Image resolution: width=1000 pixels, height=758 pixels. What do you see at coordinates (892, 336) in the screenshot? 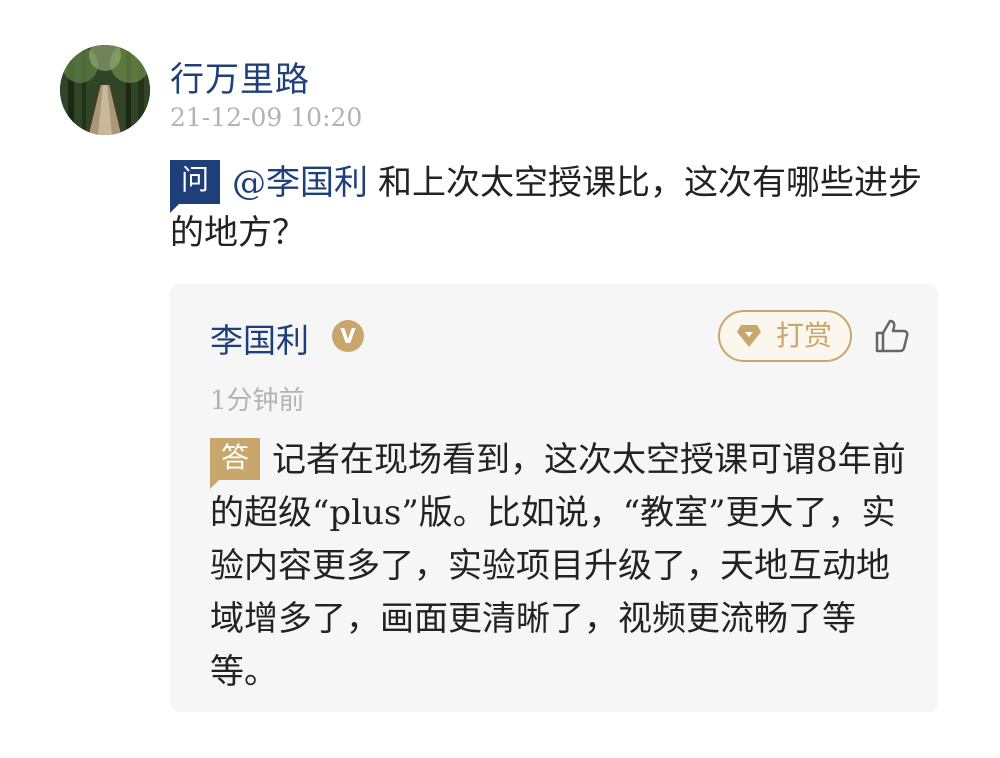
I see `thumbs-up-icon` at bounding box center [892, 336].